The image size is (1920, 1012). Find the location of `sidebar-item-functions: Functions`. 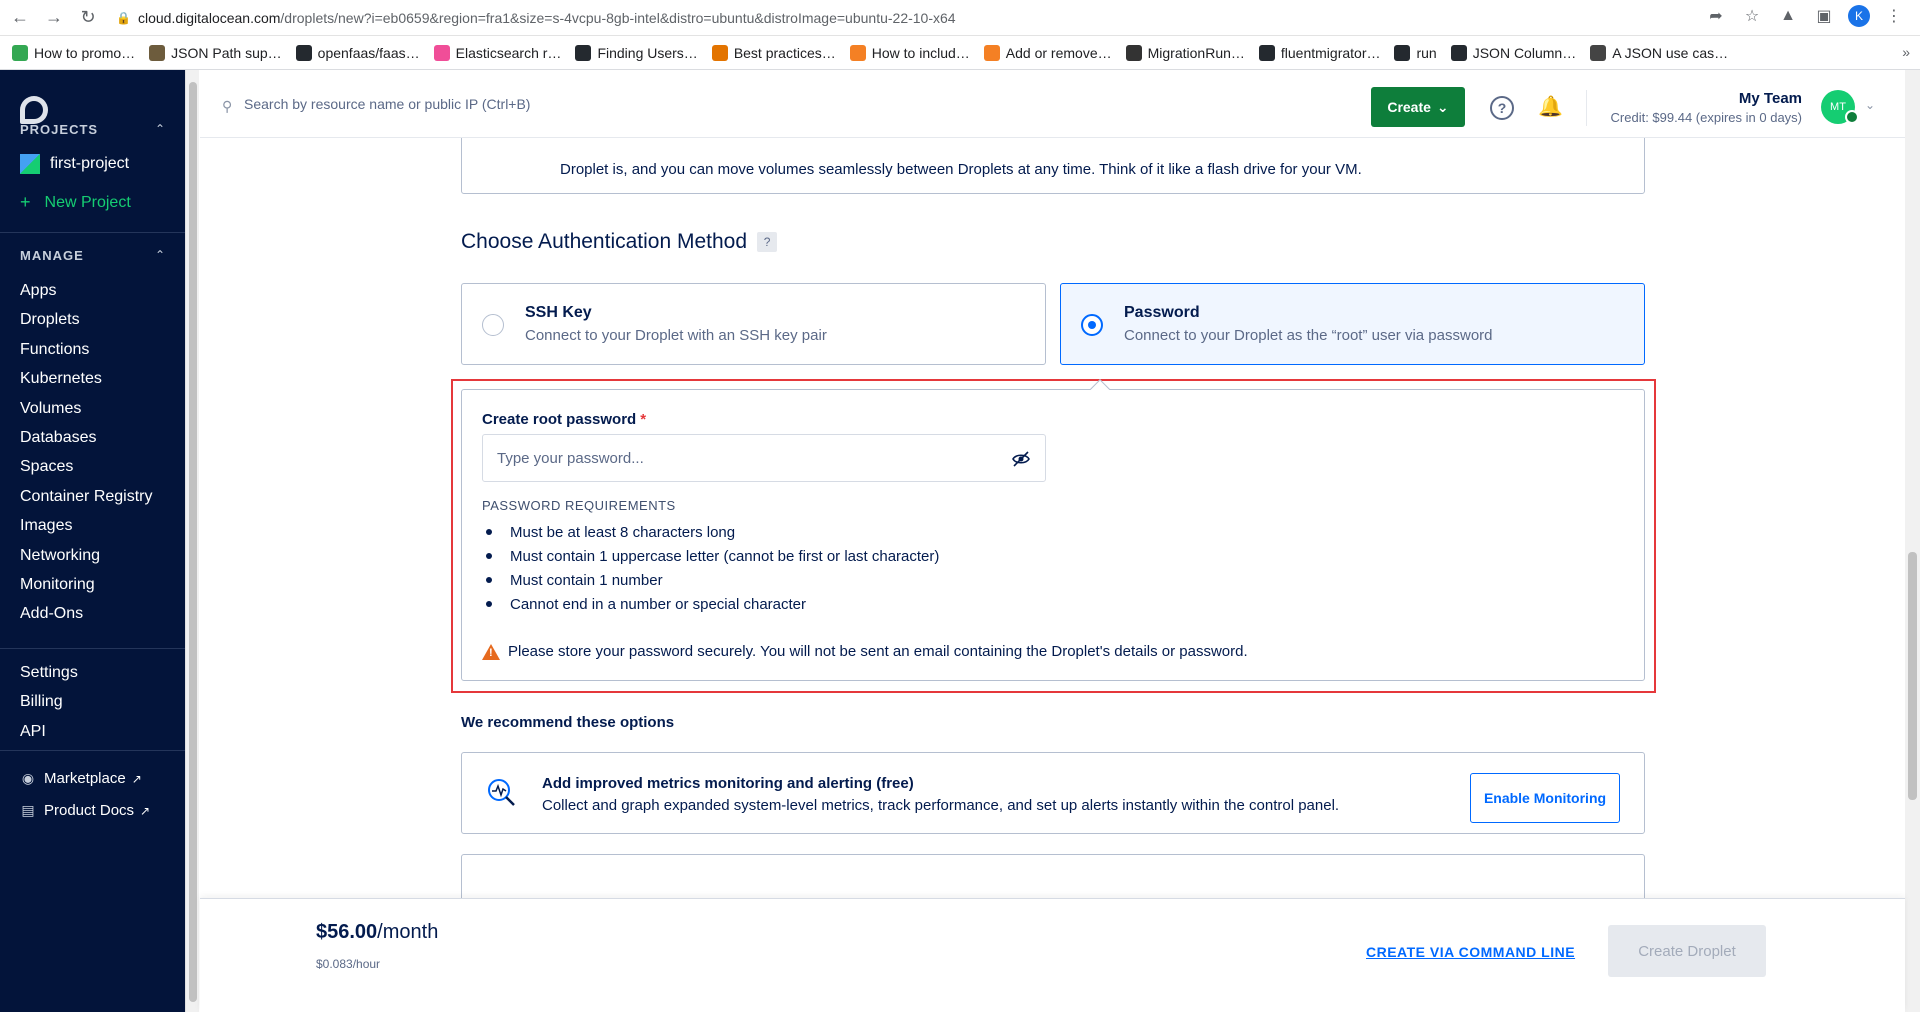

sidebar-item-functions: Functions is located at coordinates (54, 350).